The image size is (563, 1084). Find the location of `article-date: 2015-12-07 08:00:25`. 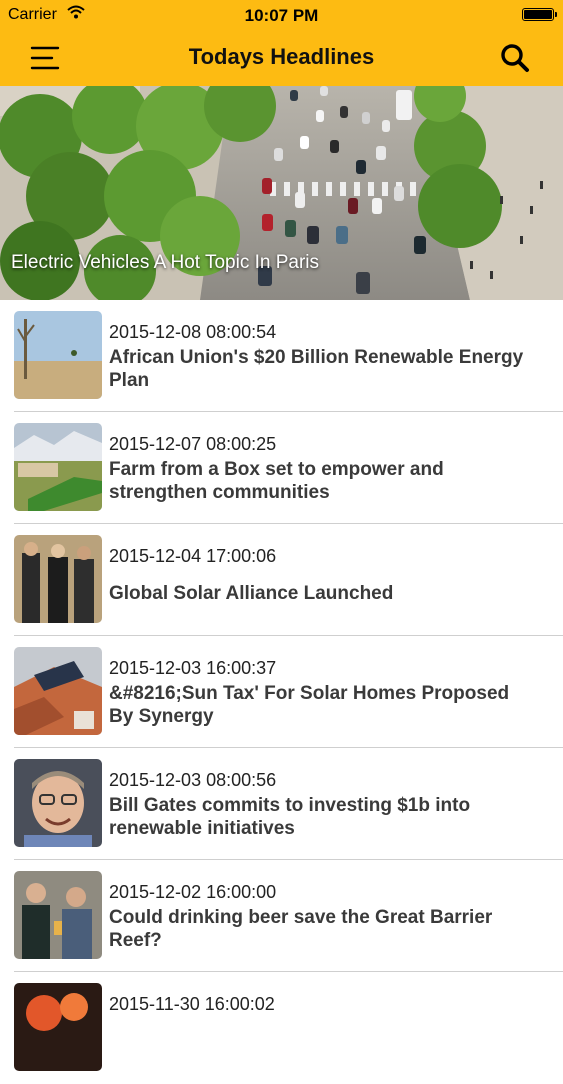

article-date: 2015-12-07 08:00:25 is located at coordinates (193, 444).